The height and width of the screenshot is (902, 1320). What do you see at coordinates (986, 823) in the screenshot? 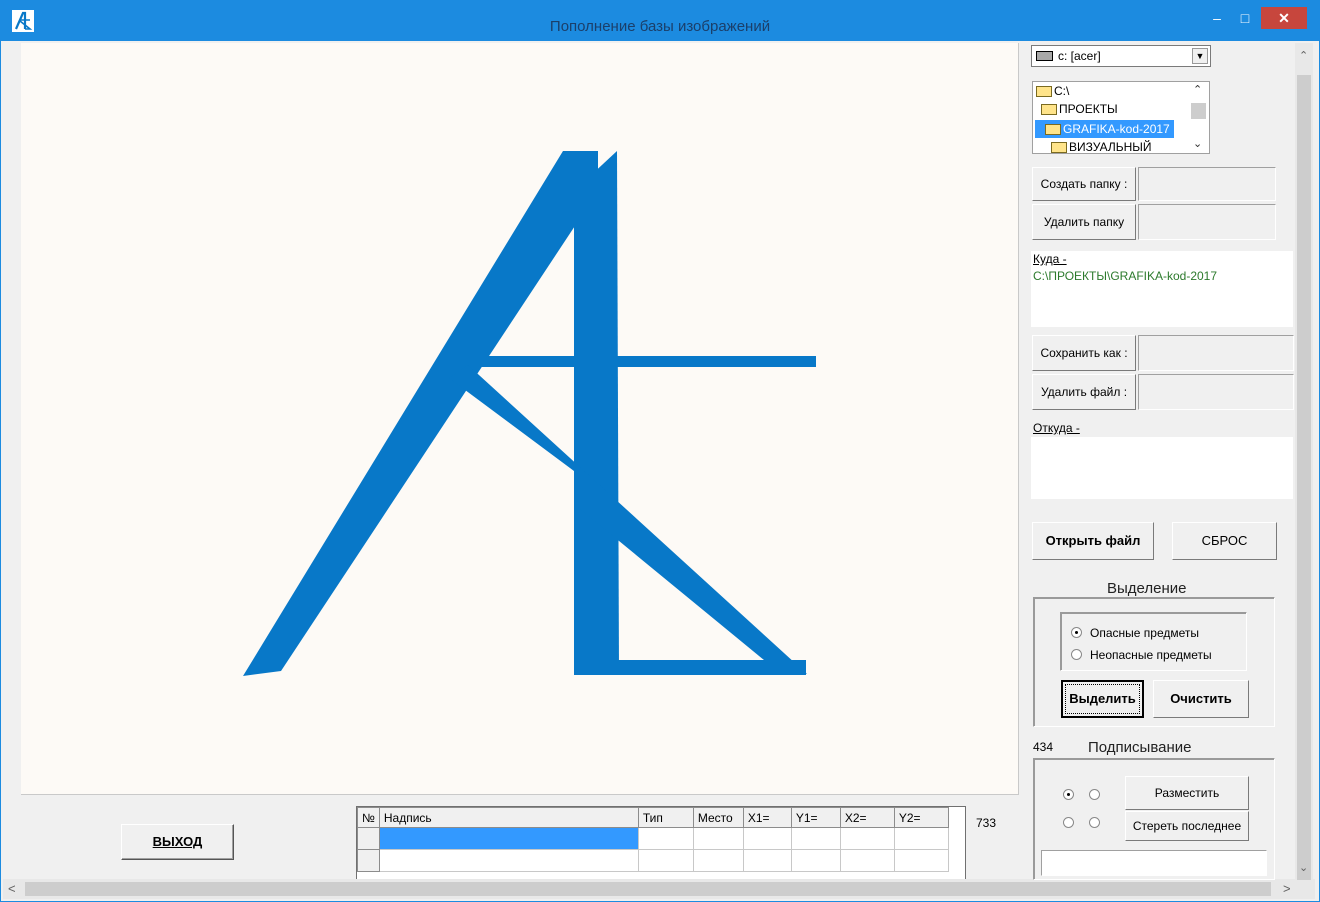
I see `records-counter: 733` at bounding box center [986, 823].